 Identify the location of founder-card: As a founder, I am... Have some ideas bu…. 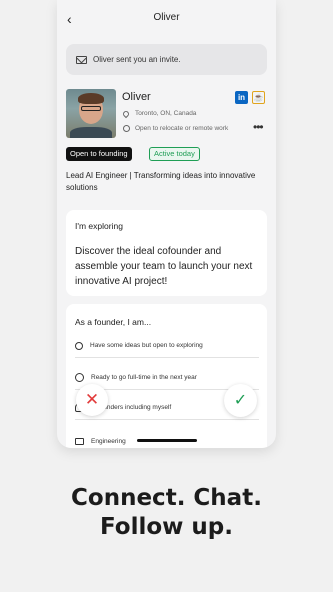
(166, 376).